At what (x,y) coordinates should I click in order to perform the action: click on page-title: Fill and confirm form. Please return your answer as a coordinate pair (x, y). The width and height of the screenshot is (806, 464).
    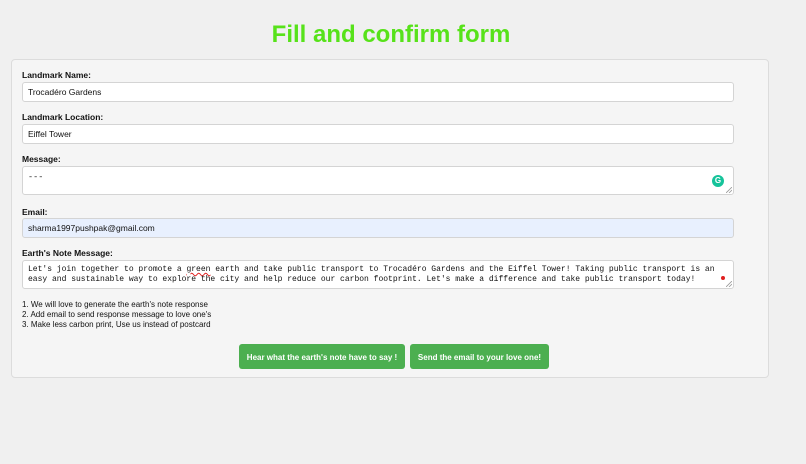
    Looking at the image, I should click on (391, 34).